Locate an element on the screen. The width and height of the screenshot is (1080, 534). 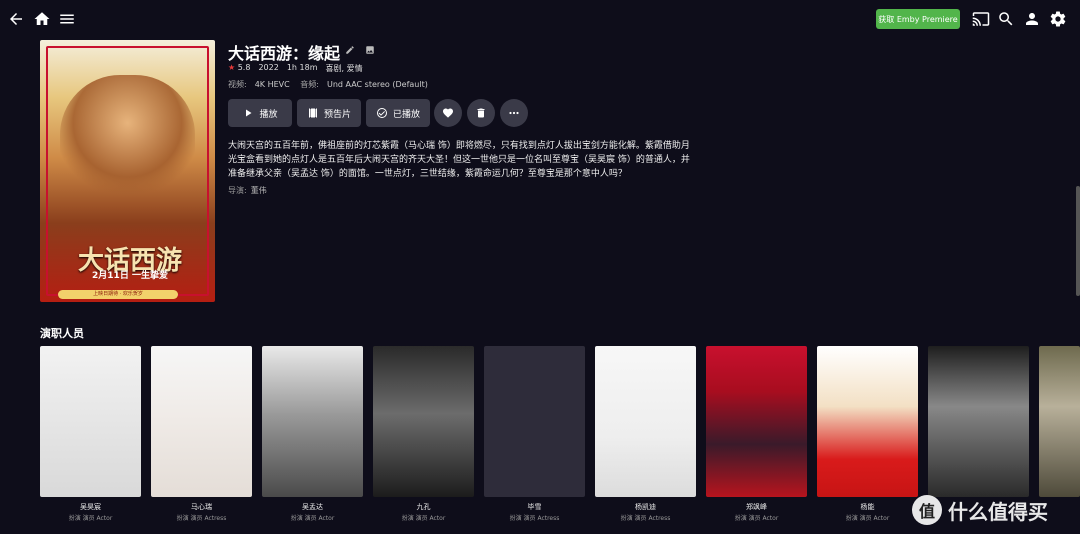
edit-pencil-icon is located at coordinates (350, 50).